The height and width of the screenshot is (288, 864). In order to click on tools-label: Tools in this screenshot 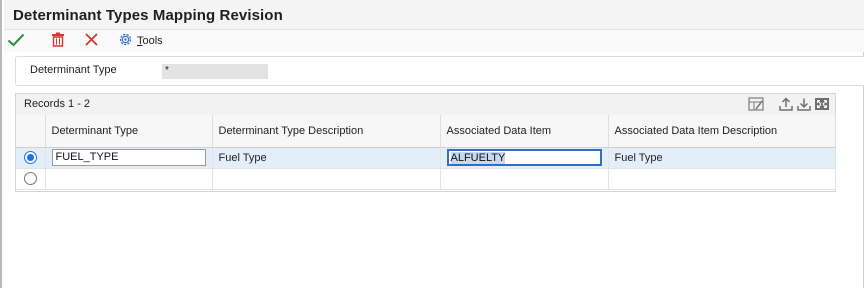, I will do `click(150, 41)`.